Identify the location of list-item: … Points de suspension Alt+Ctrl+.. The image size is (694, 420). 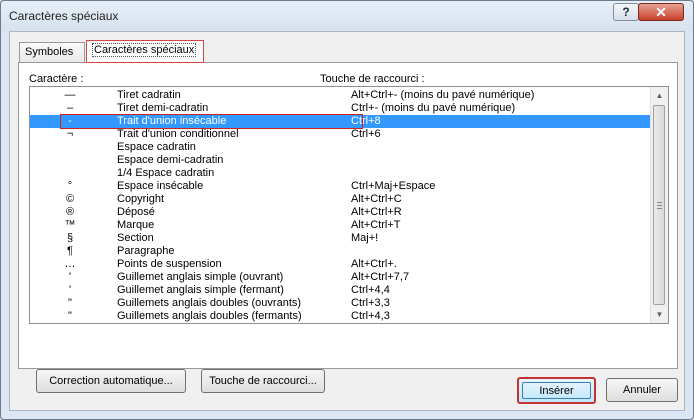
(341, 264).